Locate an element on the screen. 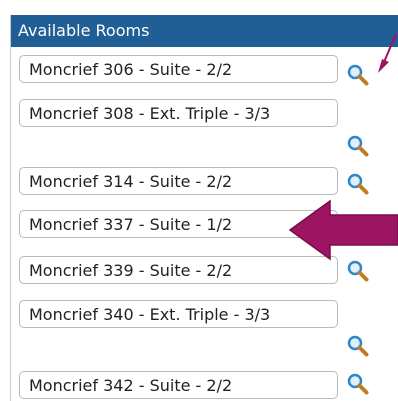 The width and height of the screenshot is (398, 401). room-option-342: Moncrief 342 - Suite - 2/2 is located at coordinates (178, 385).